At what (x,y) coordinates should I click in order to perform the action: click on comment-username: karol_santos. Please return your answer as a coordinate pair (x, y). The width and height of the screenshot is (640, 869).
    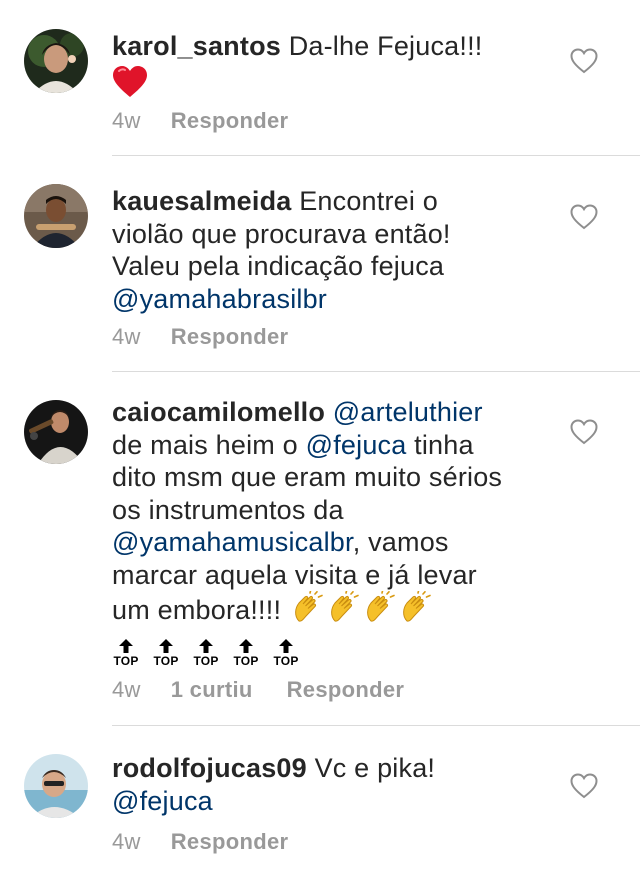
    Looking at the image, I should click on (196, 46).